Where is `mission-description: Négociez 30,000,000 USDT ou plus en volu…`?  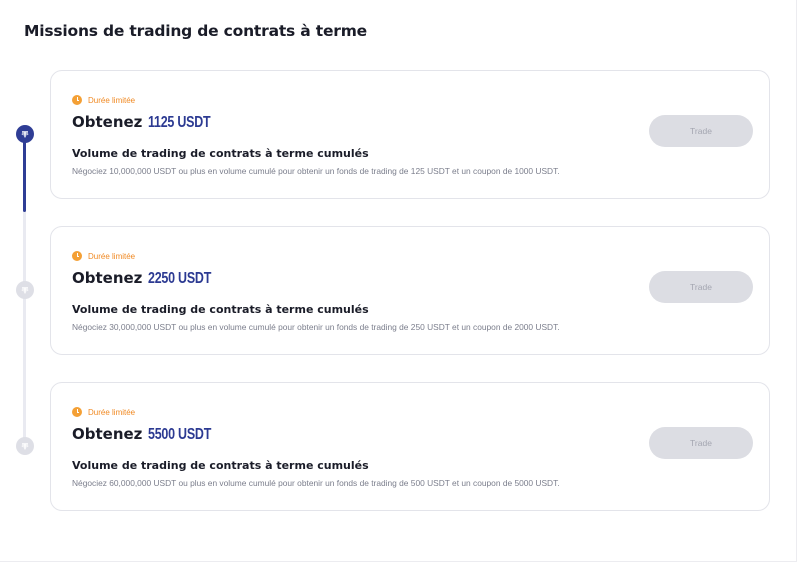
mission-description: Négociez 30,000,000 USDT ou plus en volu… is located at coordinates (316, 327).